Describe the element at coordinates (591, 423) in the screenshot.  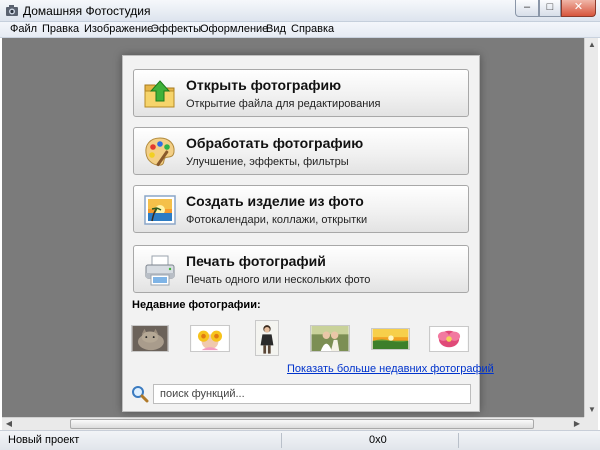
I see `scrollbar-corner` at that location.